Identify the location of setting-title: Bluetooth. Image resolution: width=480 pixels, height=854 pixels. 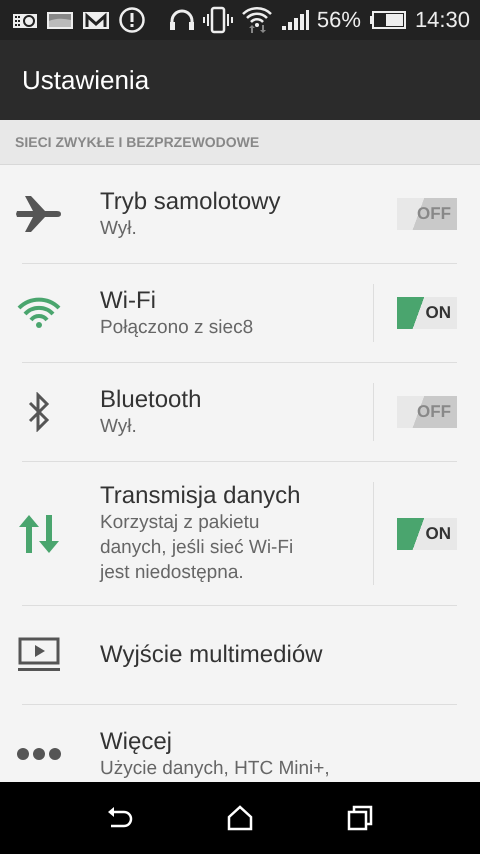
(225, 400).